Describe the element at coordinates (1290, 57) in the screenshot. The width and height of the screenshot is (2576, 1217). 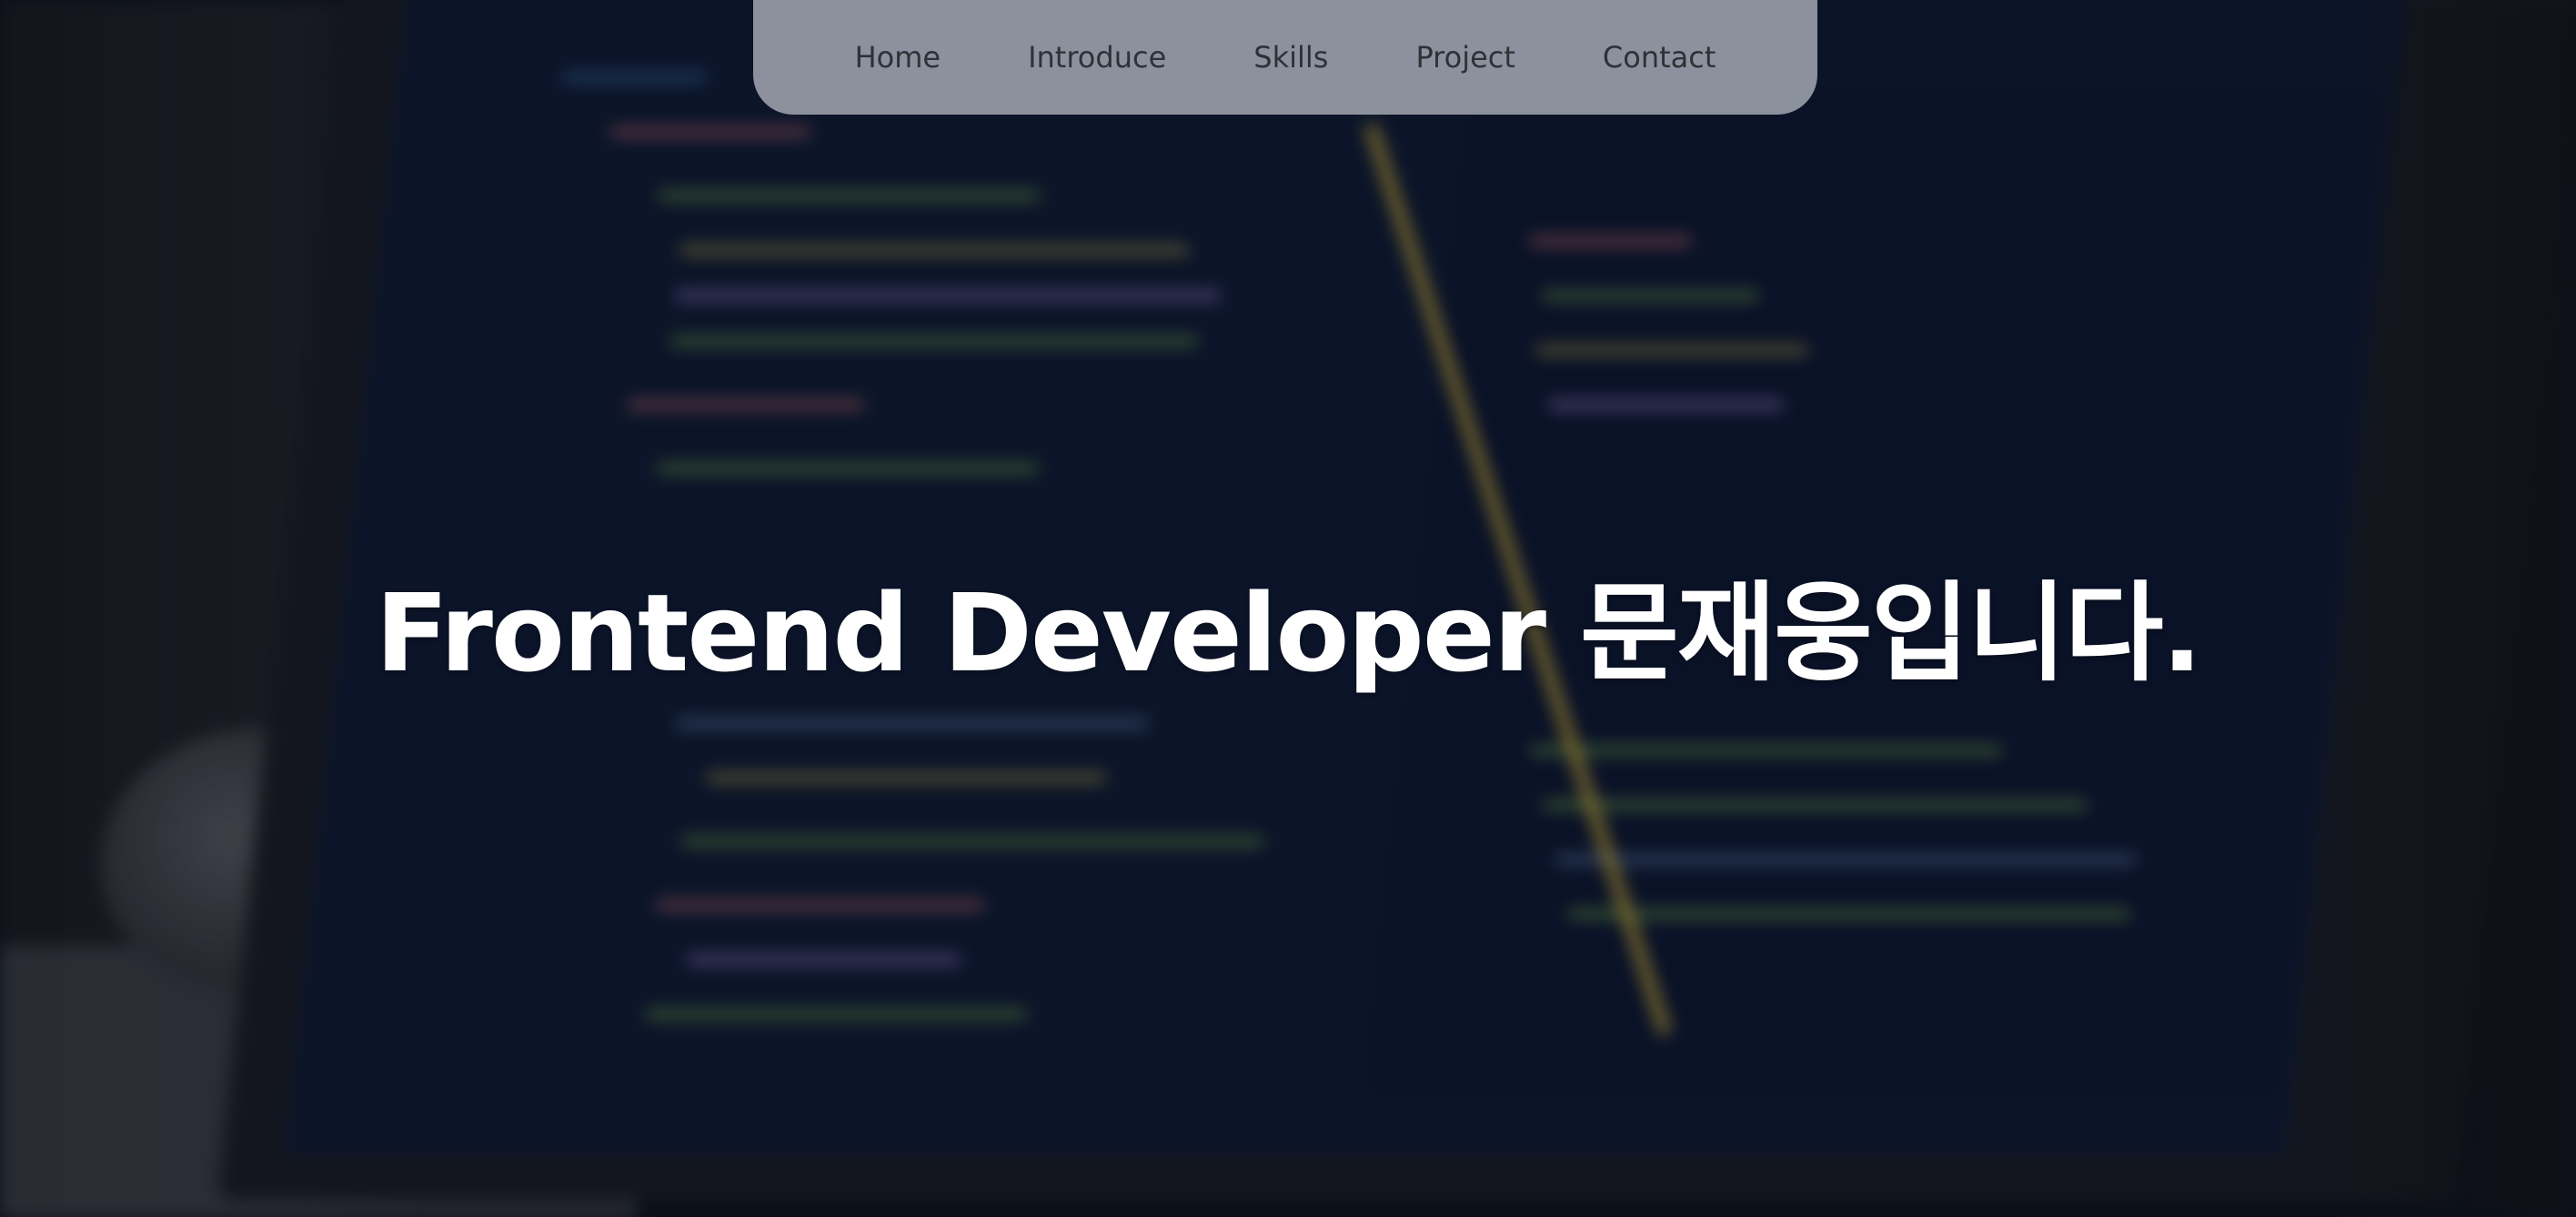
I see `nav-link-skills: Skills` at that location.